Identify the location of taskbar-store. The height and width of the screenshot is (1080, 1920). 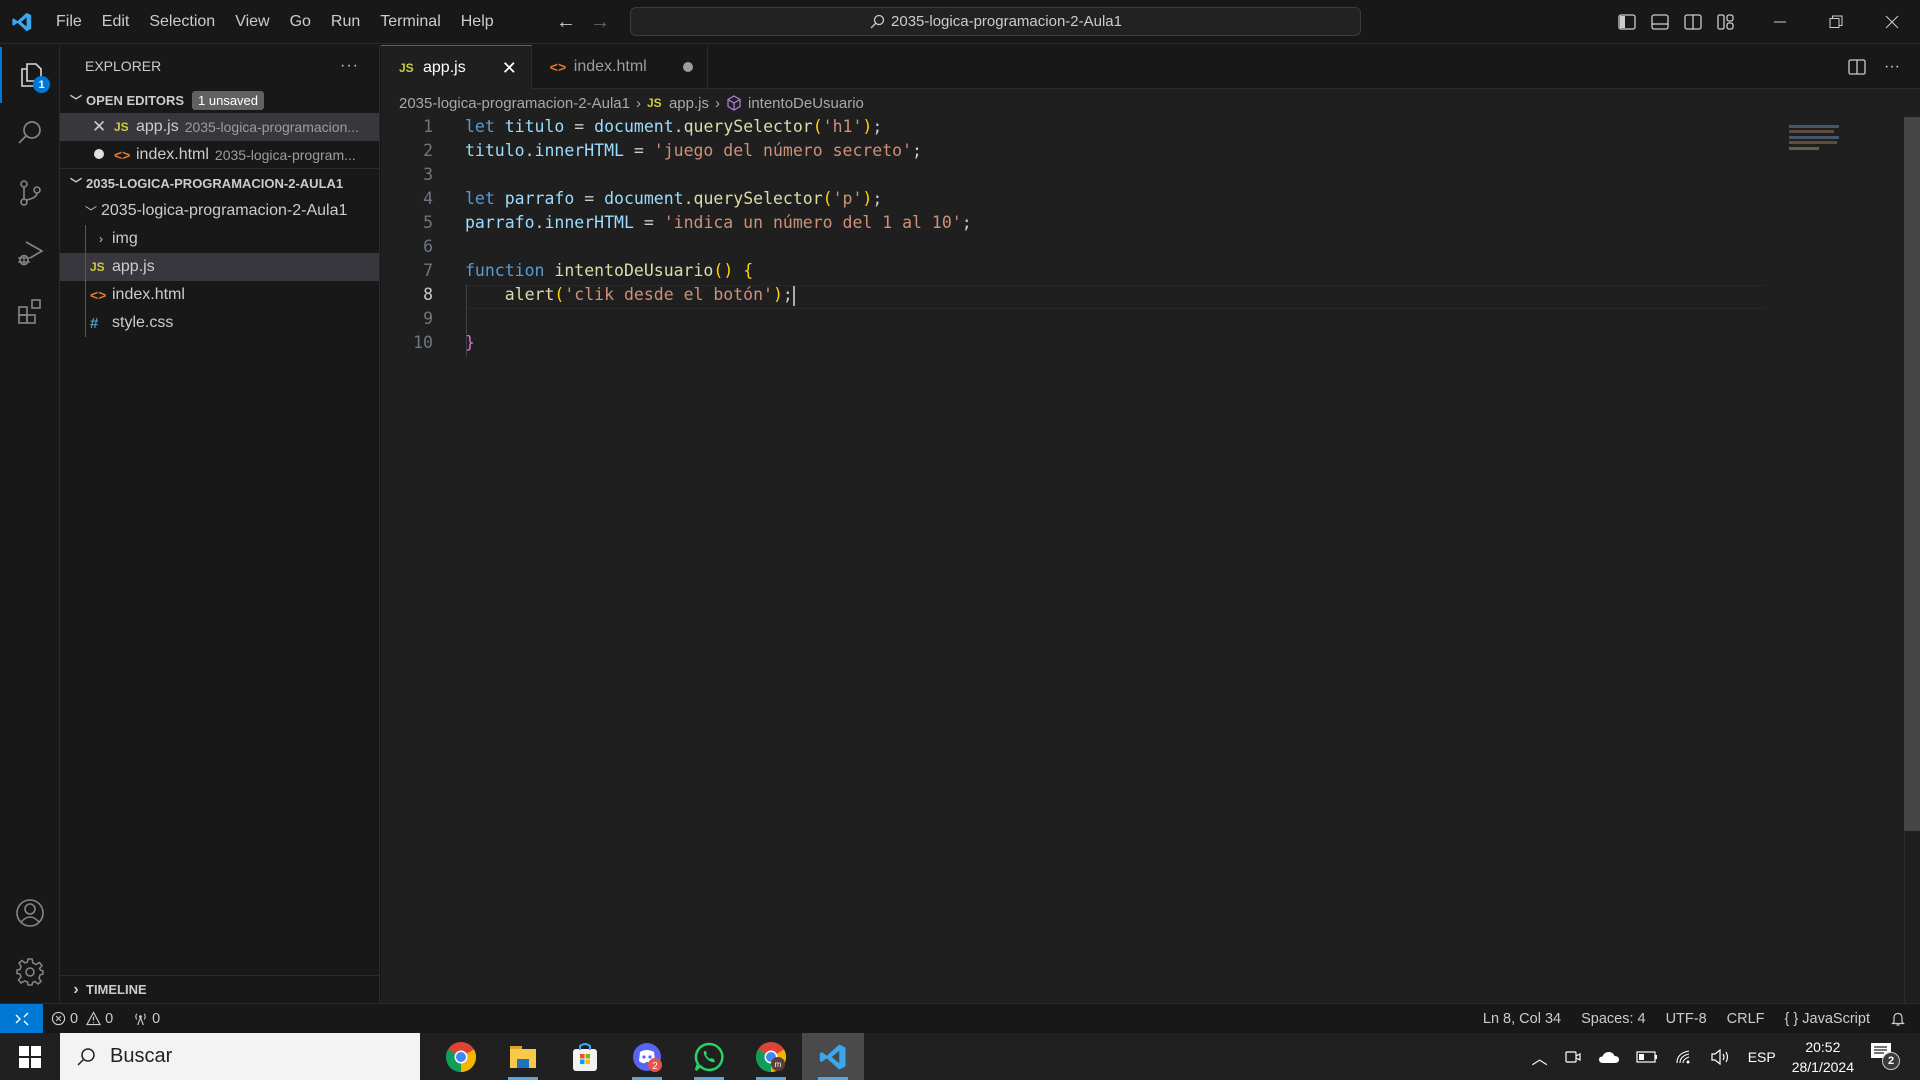
(585, 1056).